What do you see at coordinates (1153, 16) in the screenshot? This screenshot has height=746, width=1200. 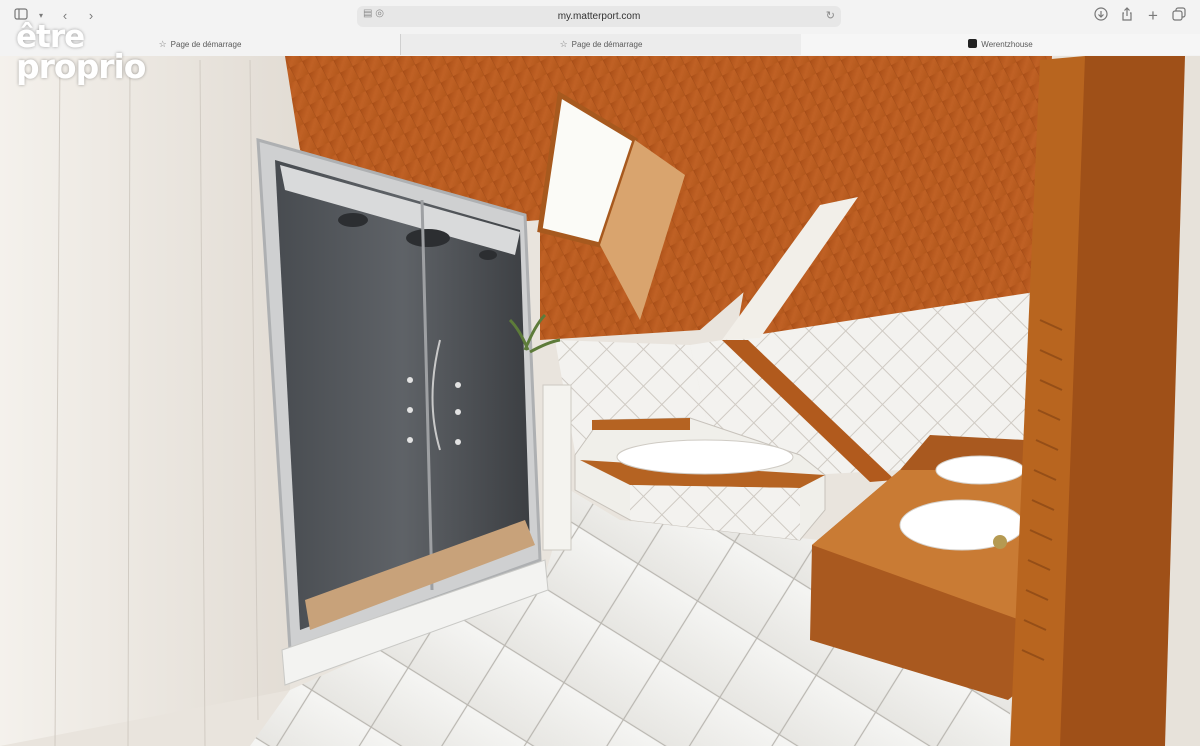 I see `new-tab-icon: +` at bounding box center [1153, 16].